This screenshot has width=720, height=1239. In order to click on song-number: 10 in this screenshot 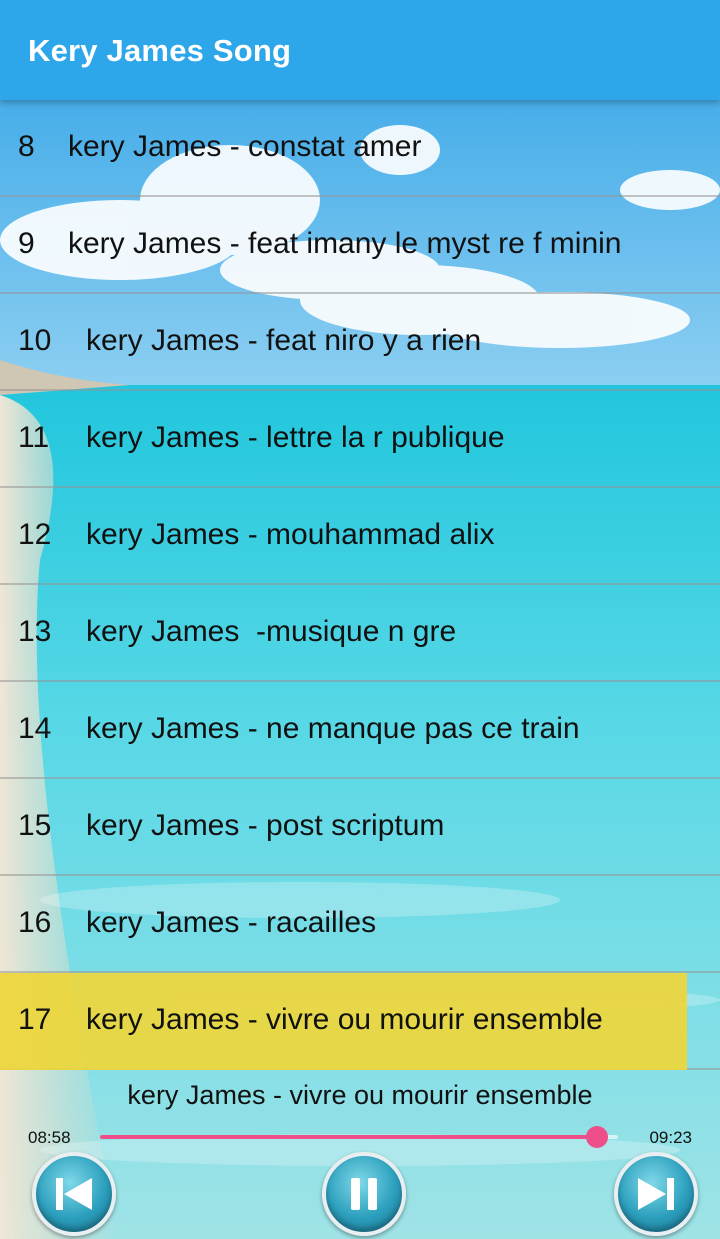, I will do `click(35, 340)`.